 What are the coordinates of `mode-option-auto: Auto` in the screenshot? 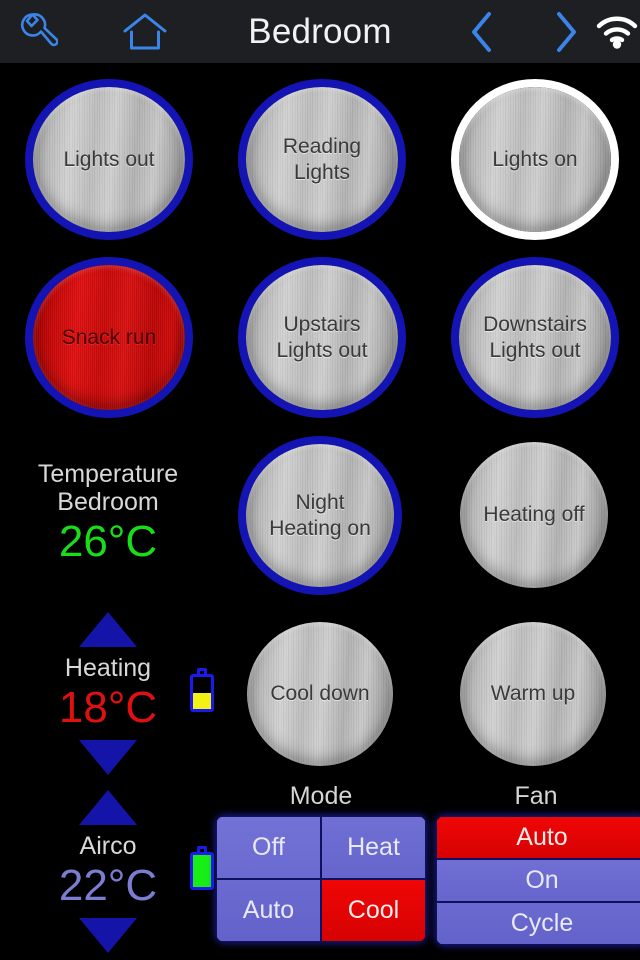 It's located at (268, 910).